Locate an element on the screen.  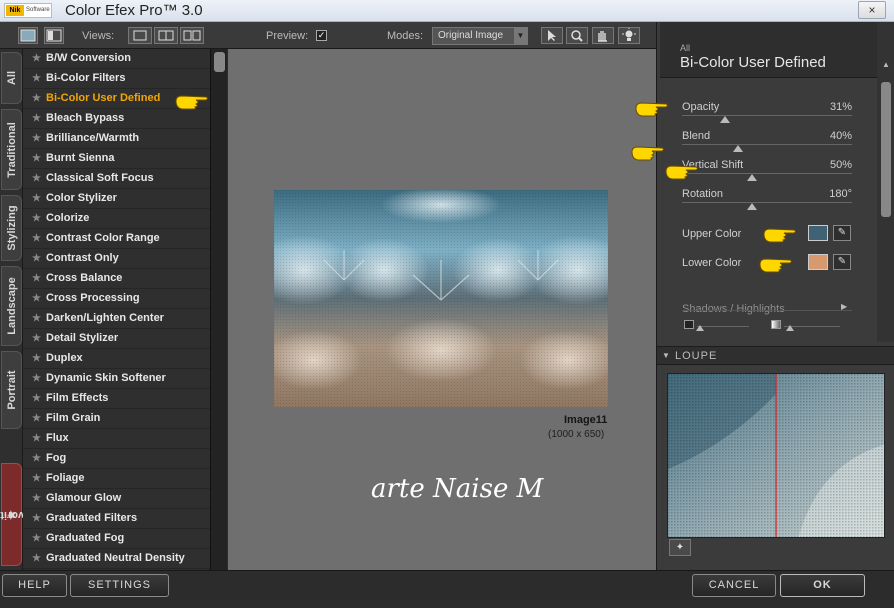
filter-item: ★ Film Effects is located at coordinates (116, 399).